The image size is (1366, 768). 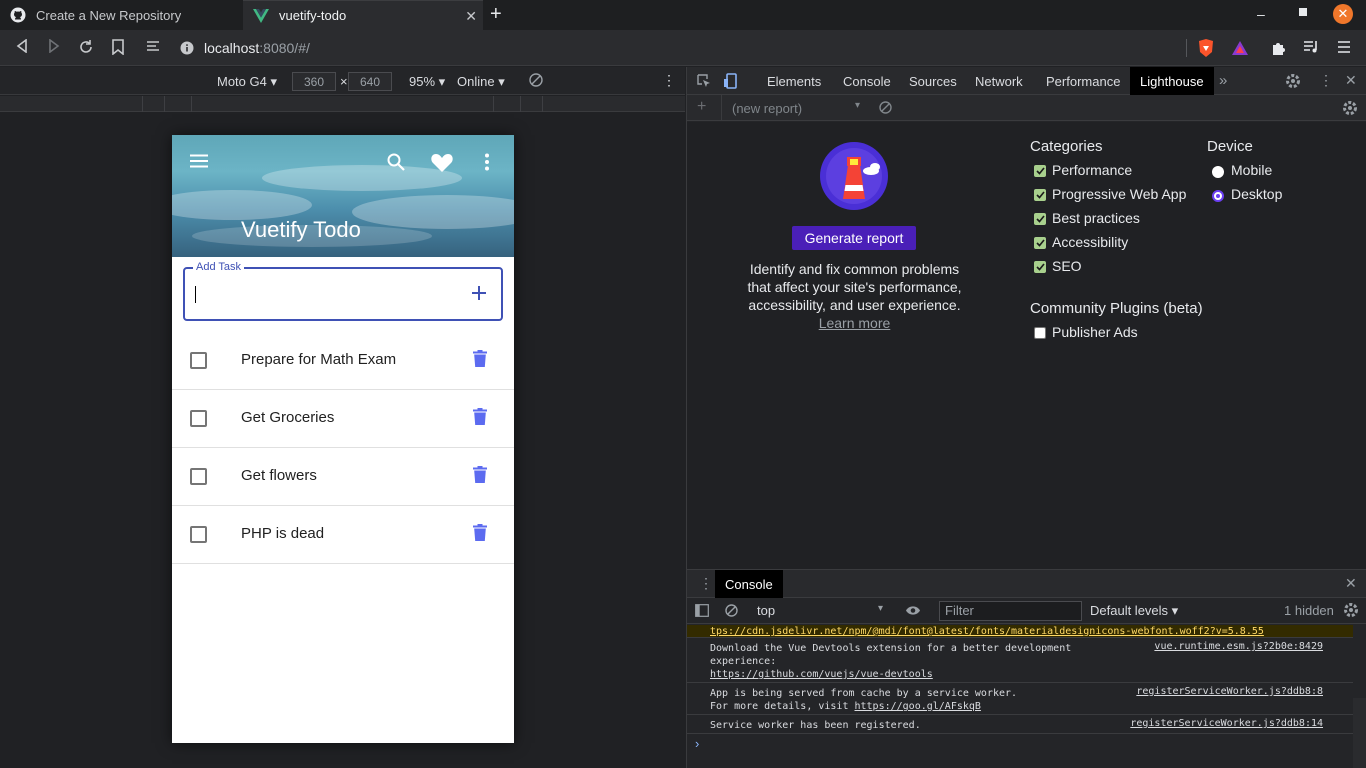 What do you see at coordinates (767, 108) in the screenshot?
I see `report-select: (new report)` at bounding box center [767, 108].